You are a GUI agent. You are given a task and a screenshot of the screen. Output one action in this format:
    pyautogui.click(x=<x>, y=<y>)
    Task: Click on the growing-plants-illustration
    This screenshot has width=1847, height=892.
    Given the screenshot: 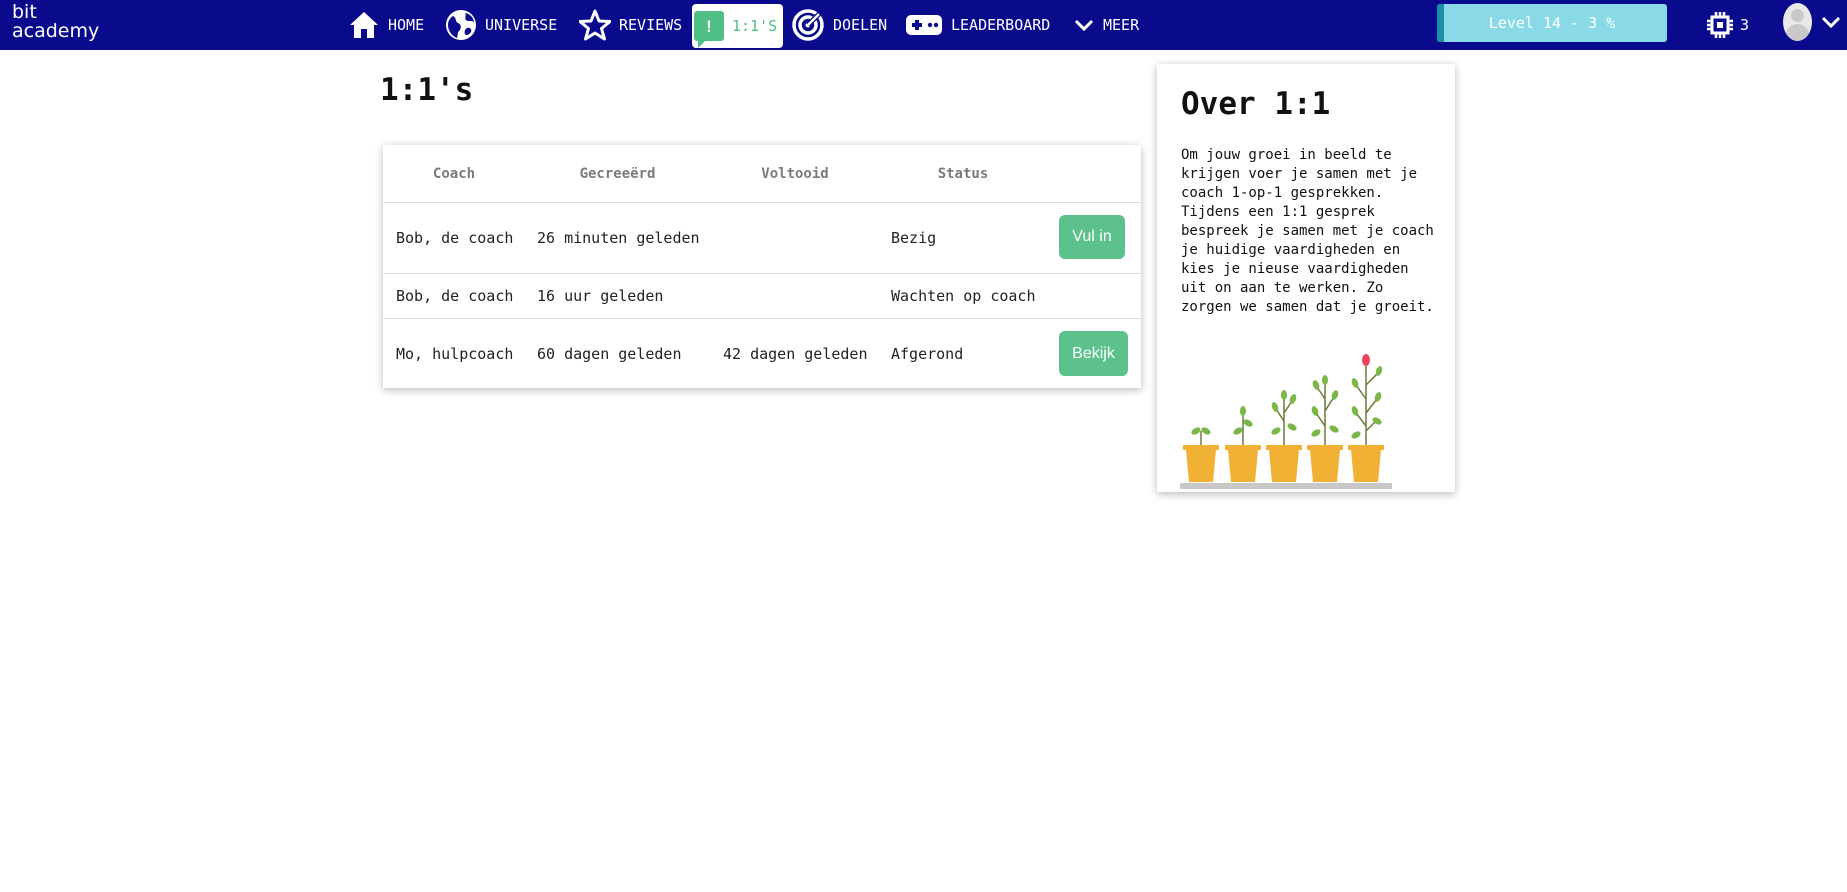 What is the action you would take?
    pyautogui.click(x=1286, y=421)
    